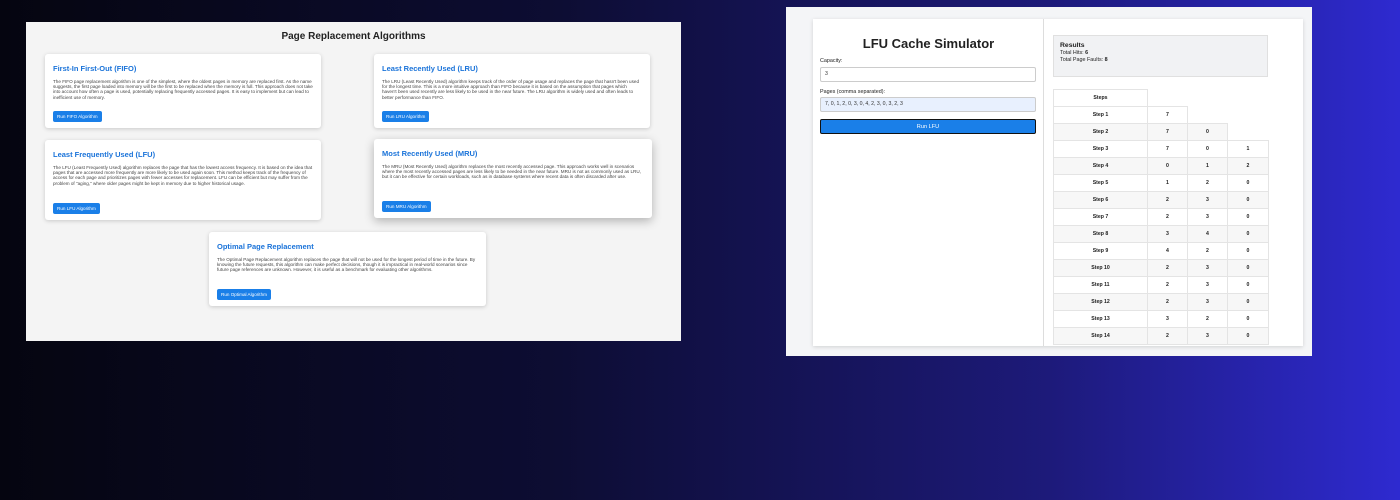  Describe the element at coordinates (1100, 132) in the screenshot. I see `step-label: Step 2` at that location.